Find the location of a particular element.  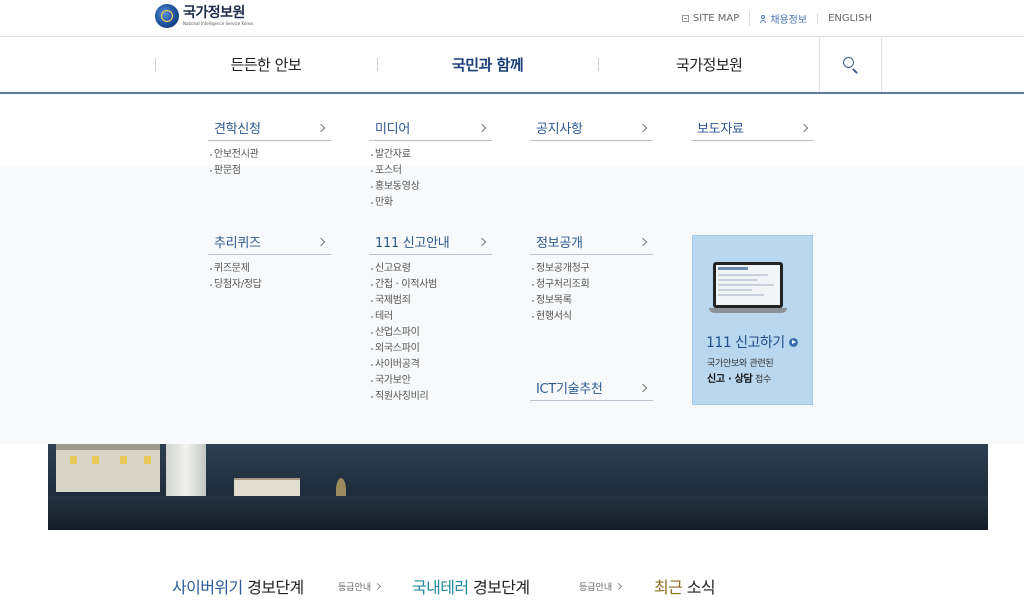

submenu-item: 산업스파이 is located at coordinates (431, 333).